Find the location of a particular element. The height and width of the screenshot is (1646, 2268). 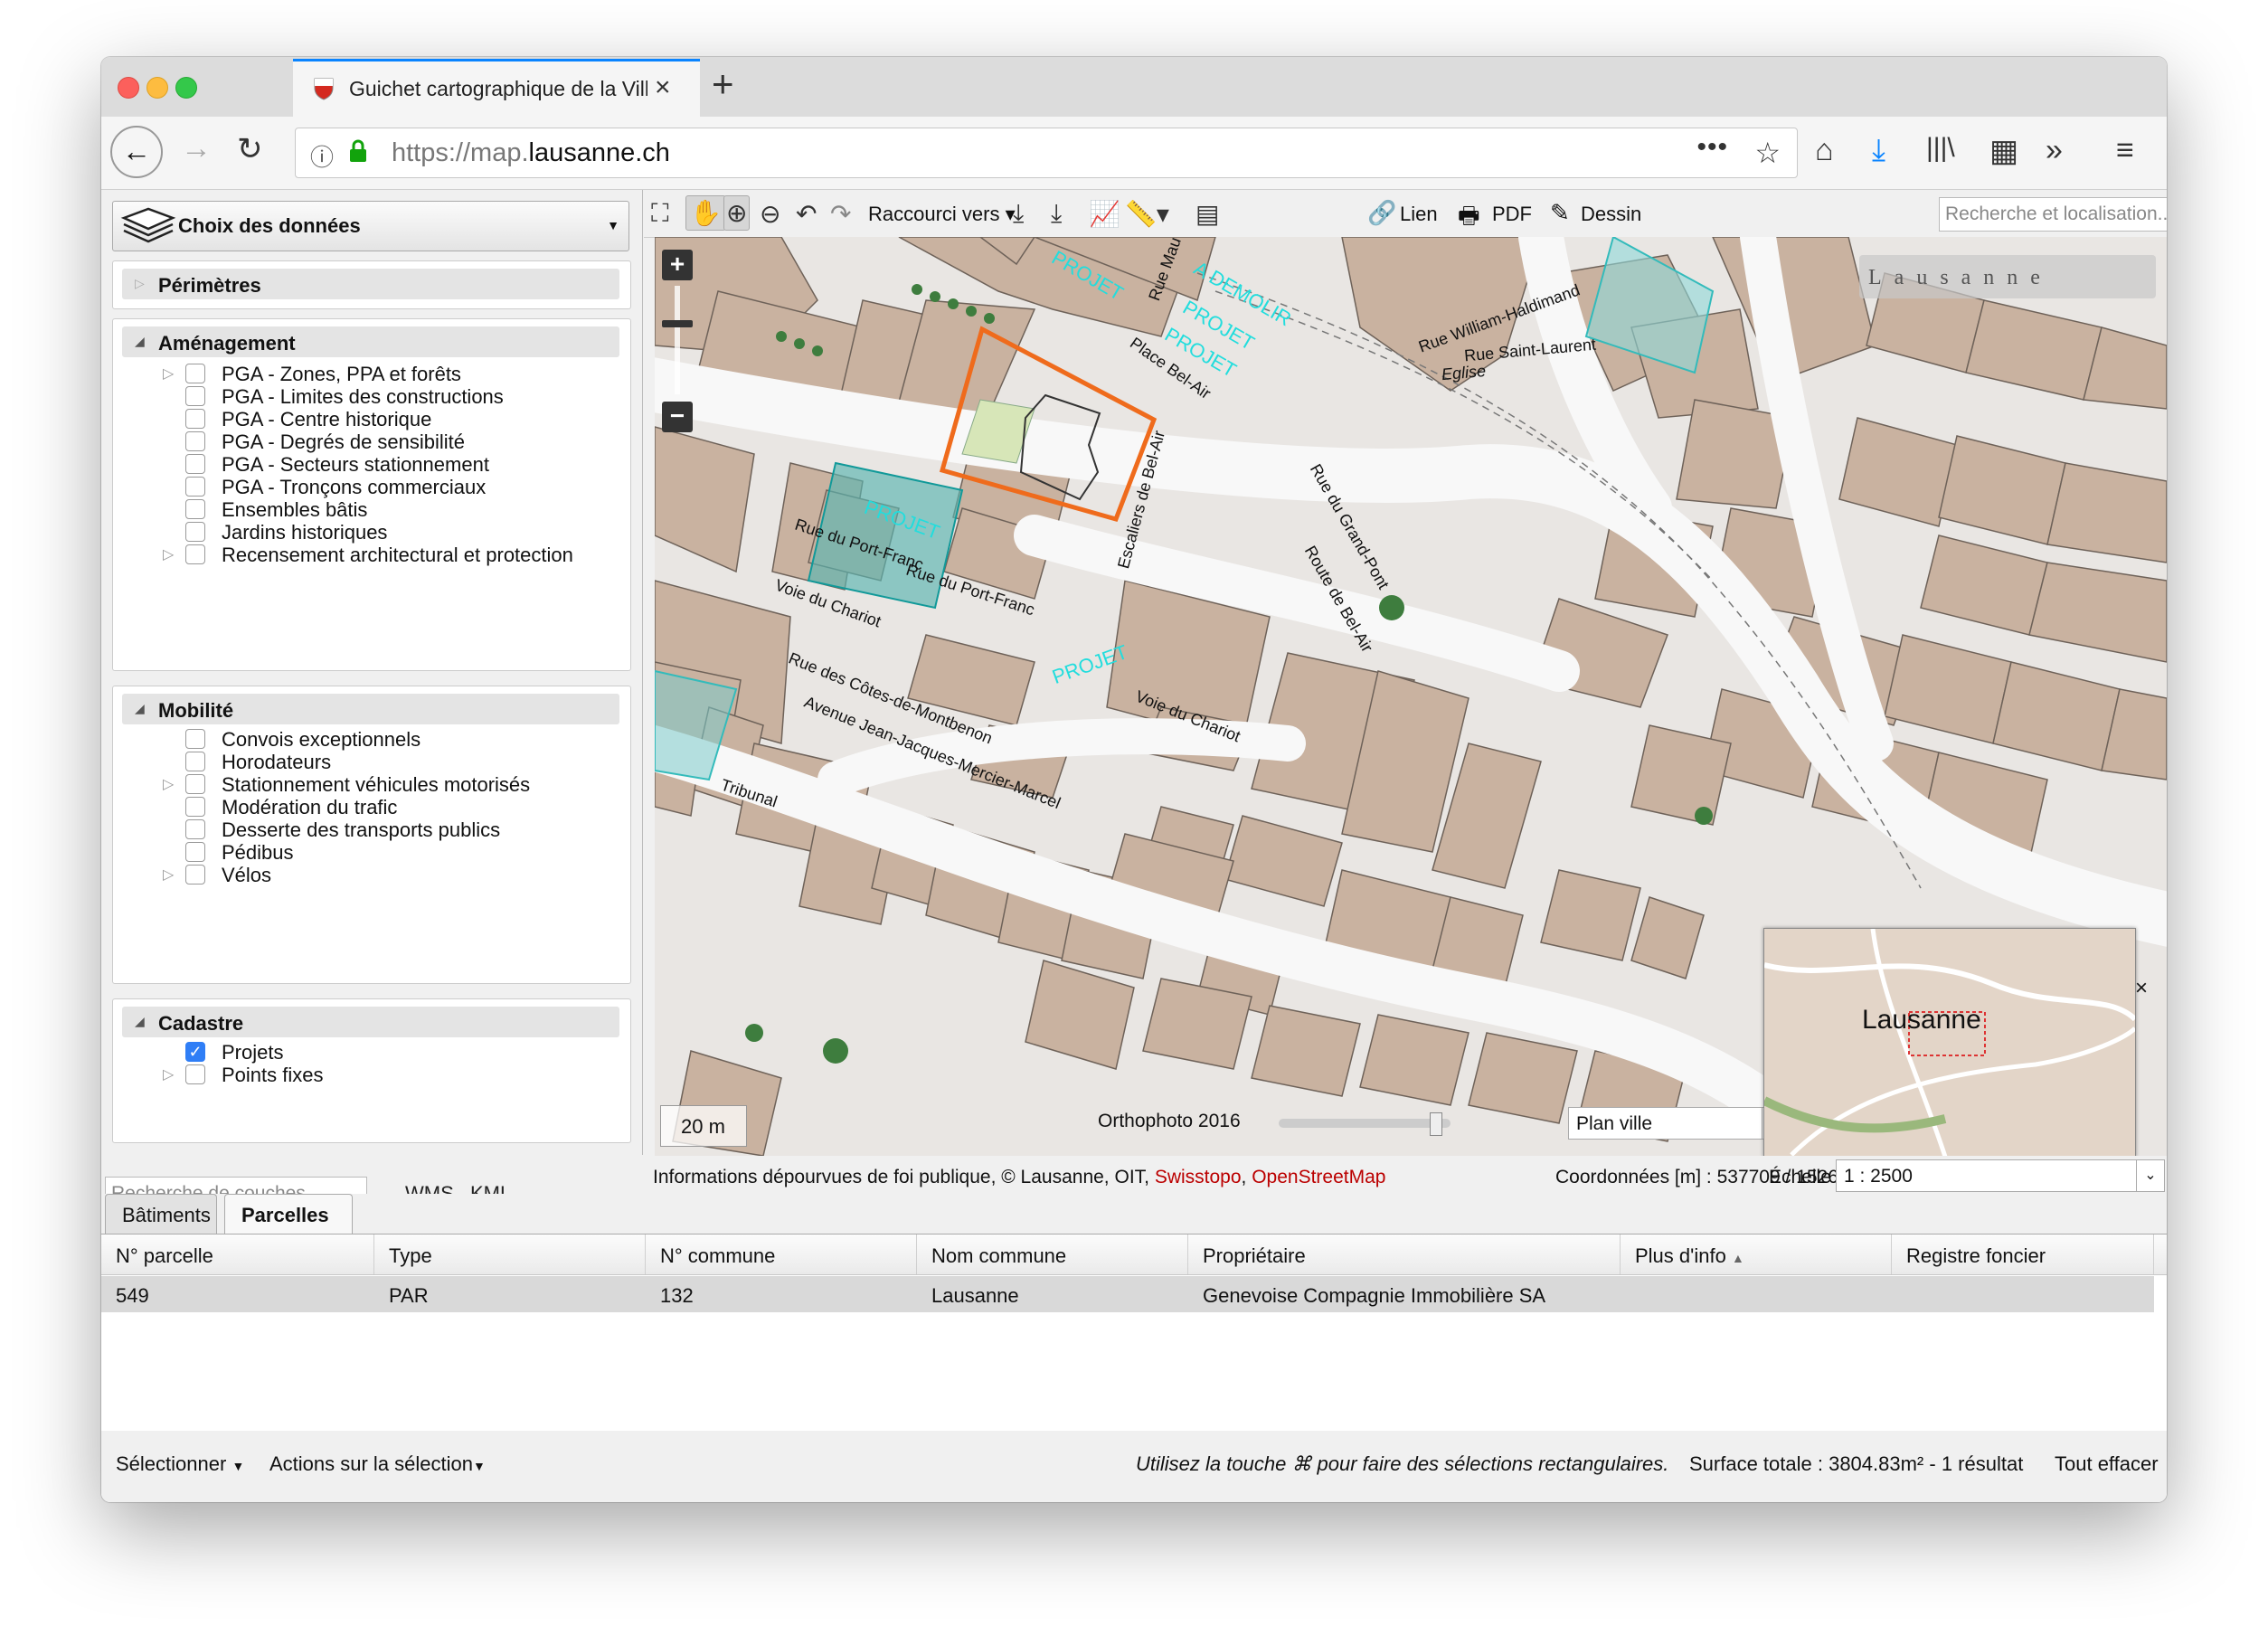

history-back-icon: ↶ is located at coordinates (806, 214).